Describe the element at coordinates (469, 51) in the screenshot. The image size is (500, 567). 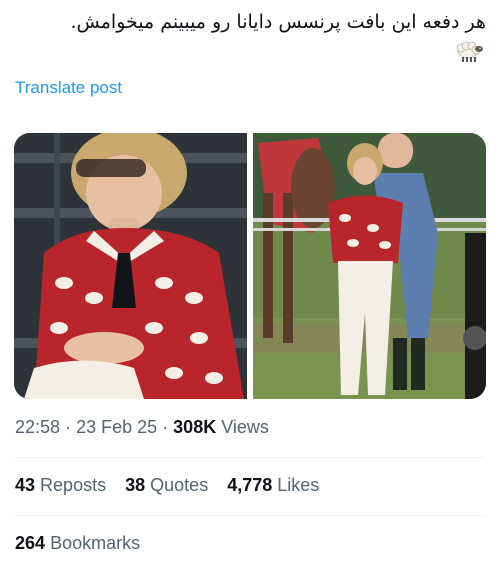
I see `sheep-emoji-icon` at that location.